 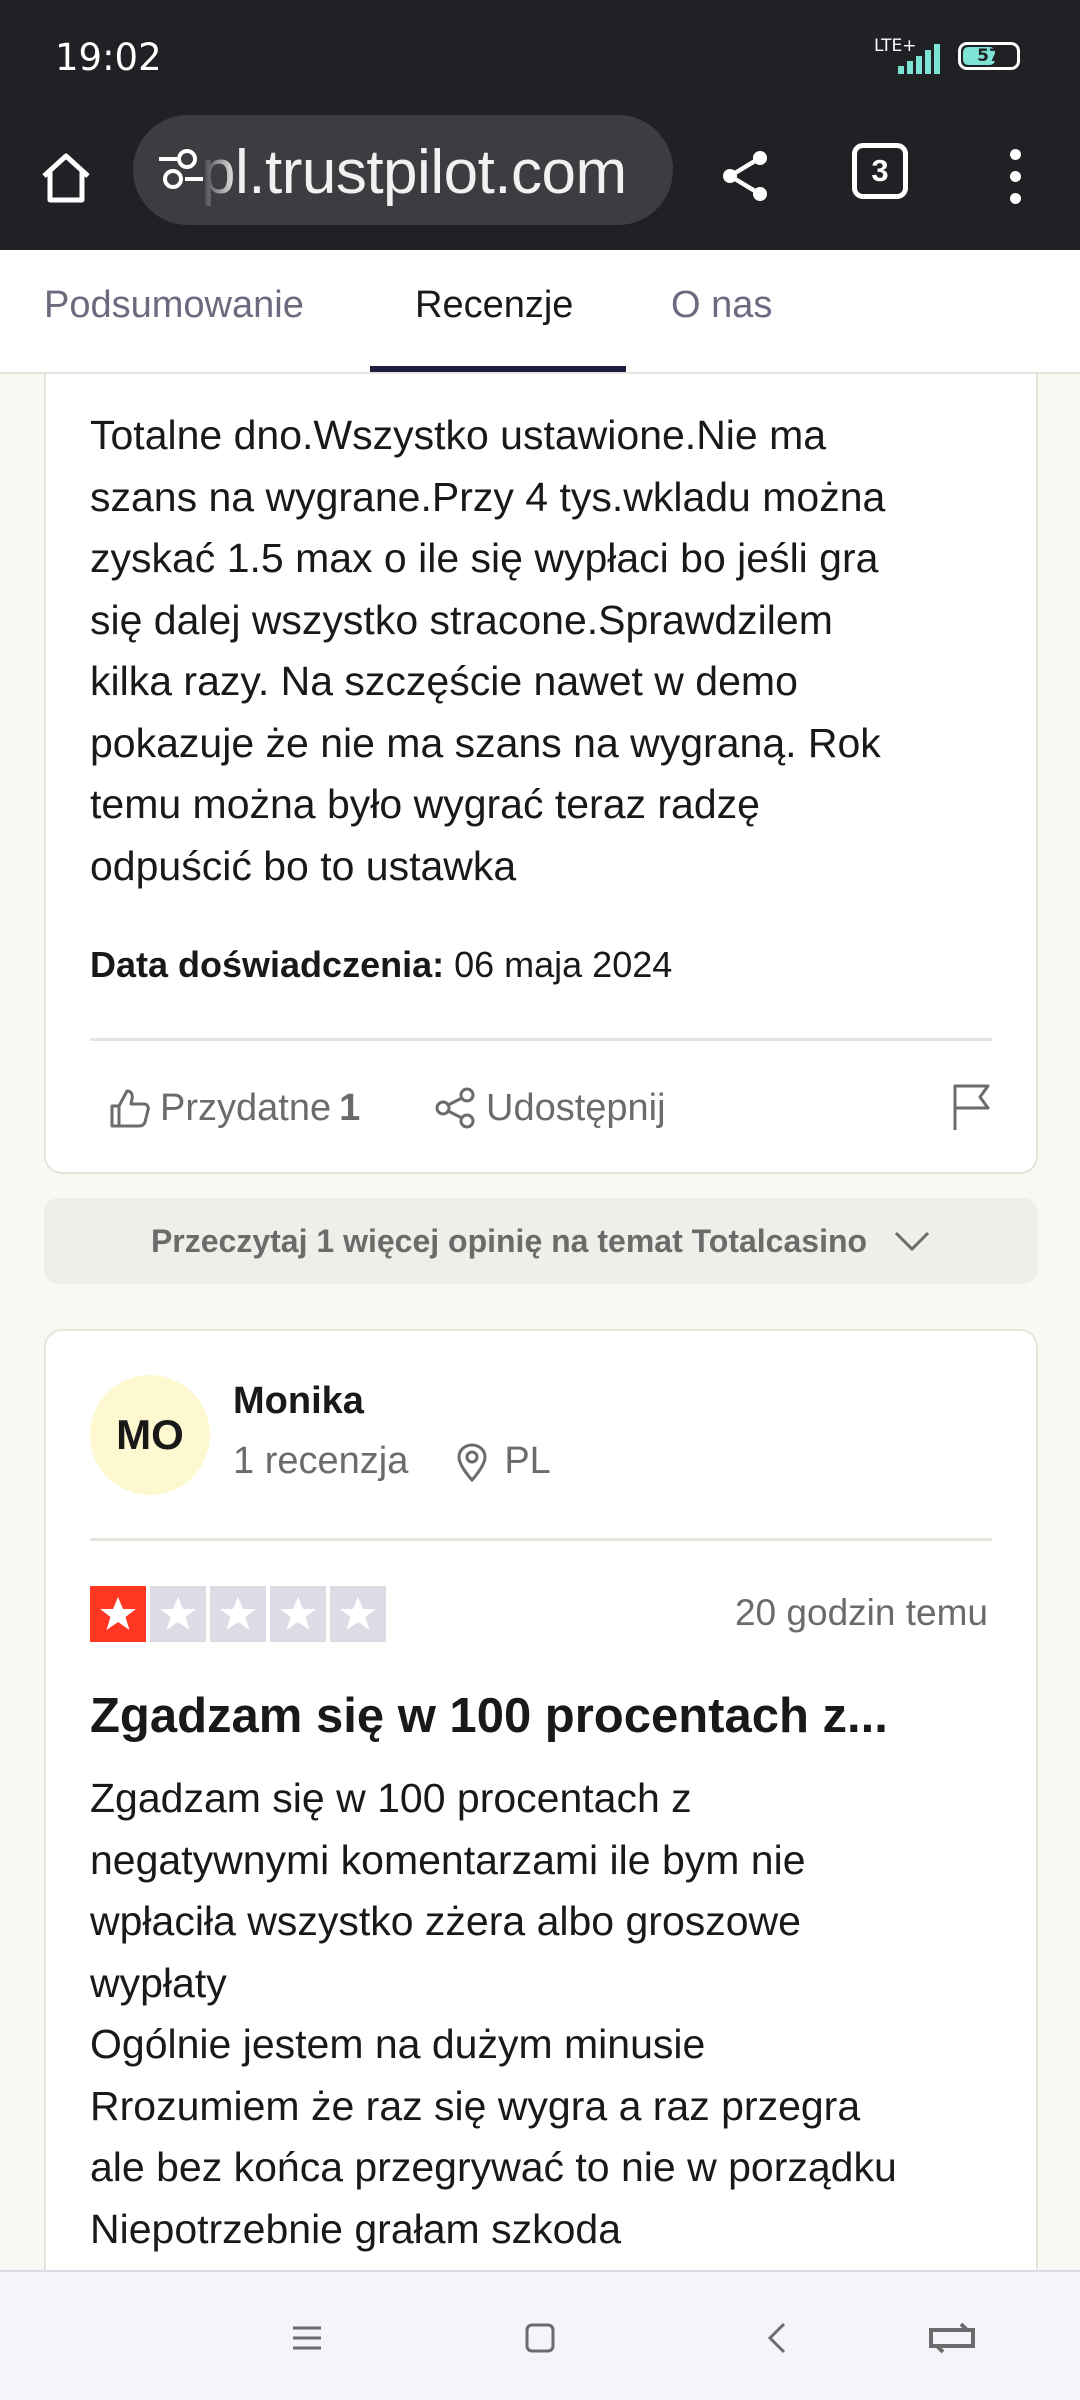 I want to click on status-bar: 19:02 LTE+ 57, so click(x=540, y=57).